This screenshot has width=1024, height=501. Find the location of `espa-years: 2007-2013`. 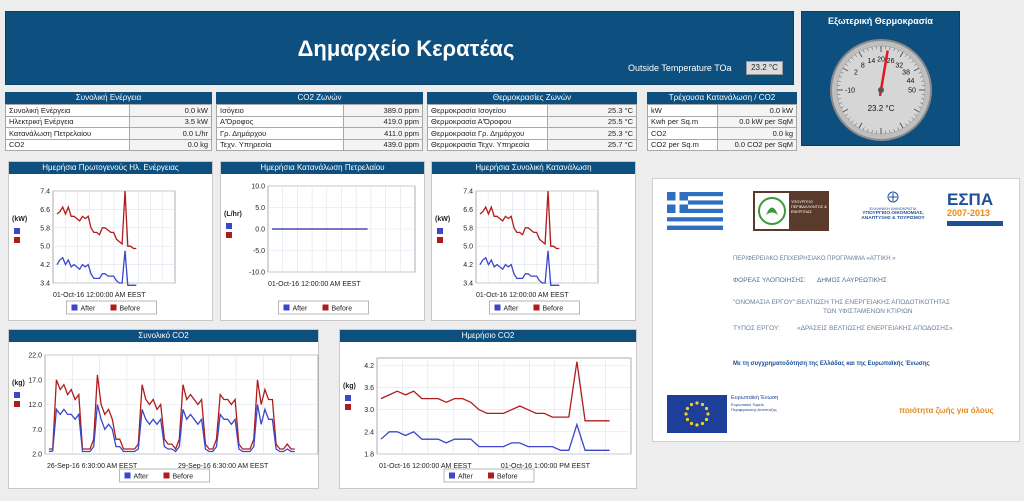

espa-years: 2007-2013 is located at coordinates (969, 213).